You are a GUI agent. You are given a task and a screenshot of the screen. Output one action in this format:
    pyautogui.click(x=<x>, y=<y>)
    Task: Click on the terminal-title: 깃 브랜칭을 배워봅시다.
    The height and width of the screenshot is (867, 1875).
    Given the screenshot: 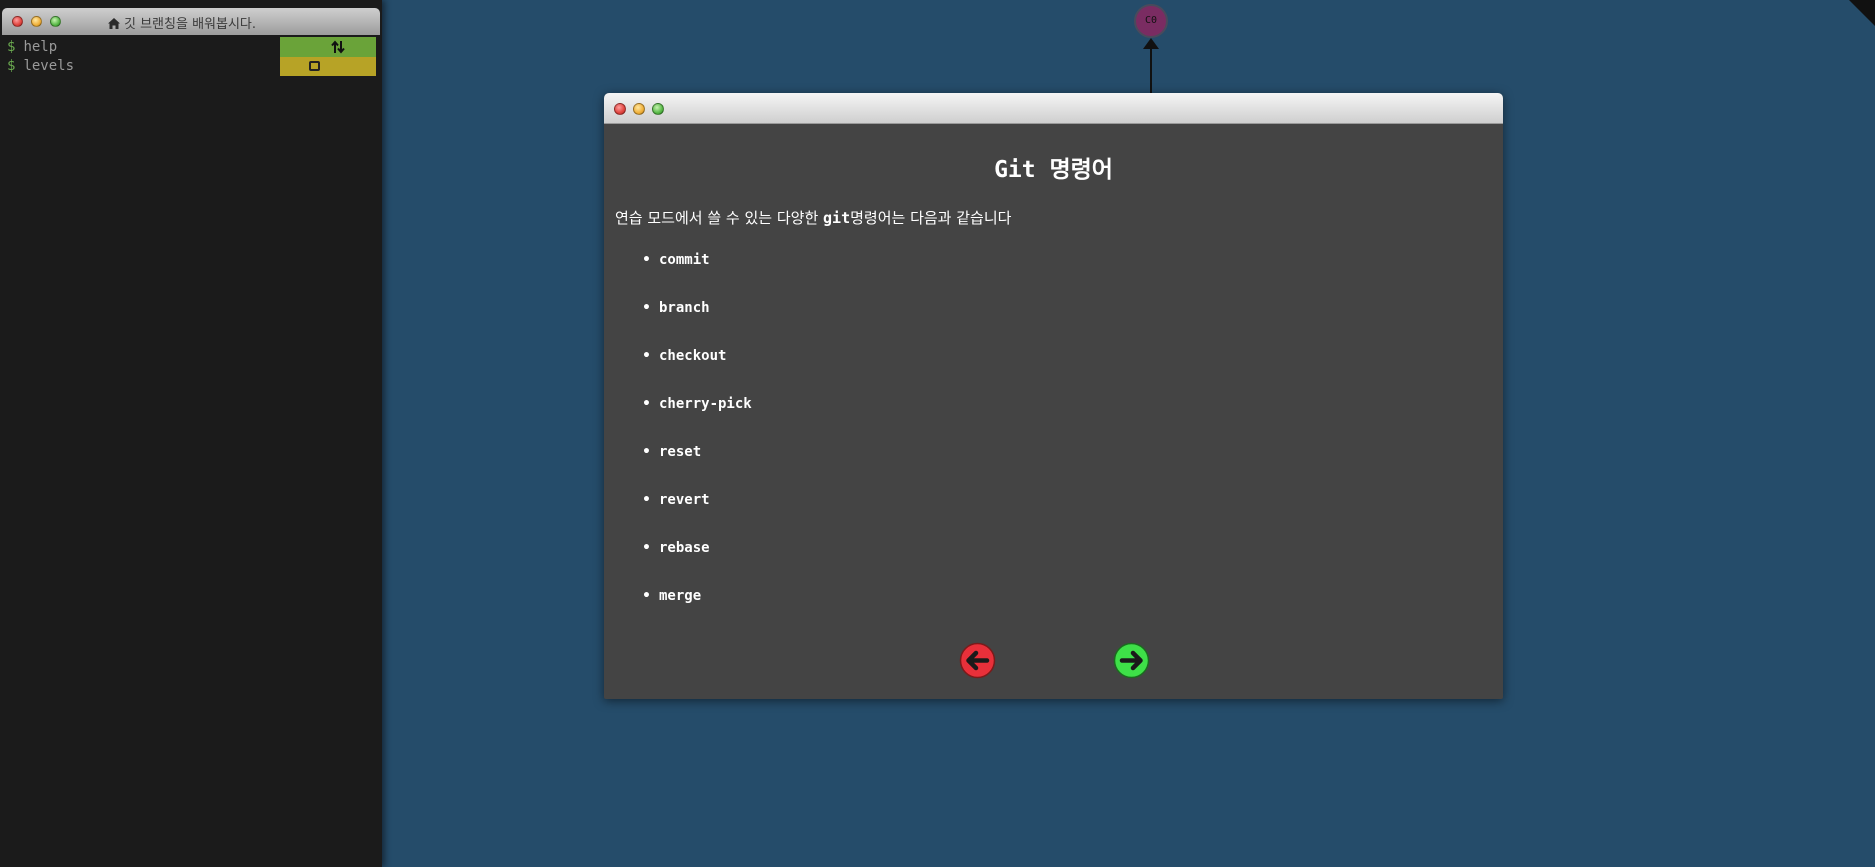 What is the action you would take?
    pyautogui.click(x=182, y=22)
    